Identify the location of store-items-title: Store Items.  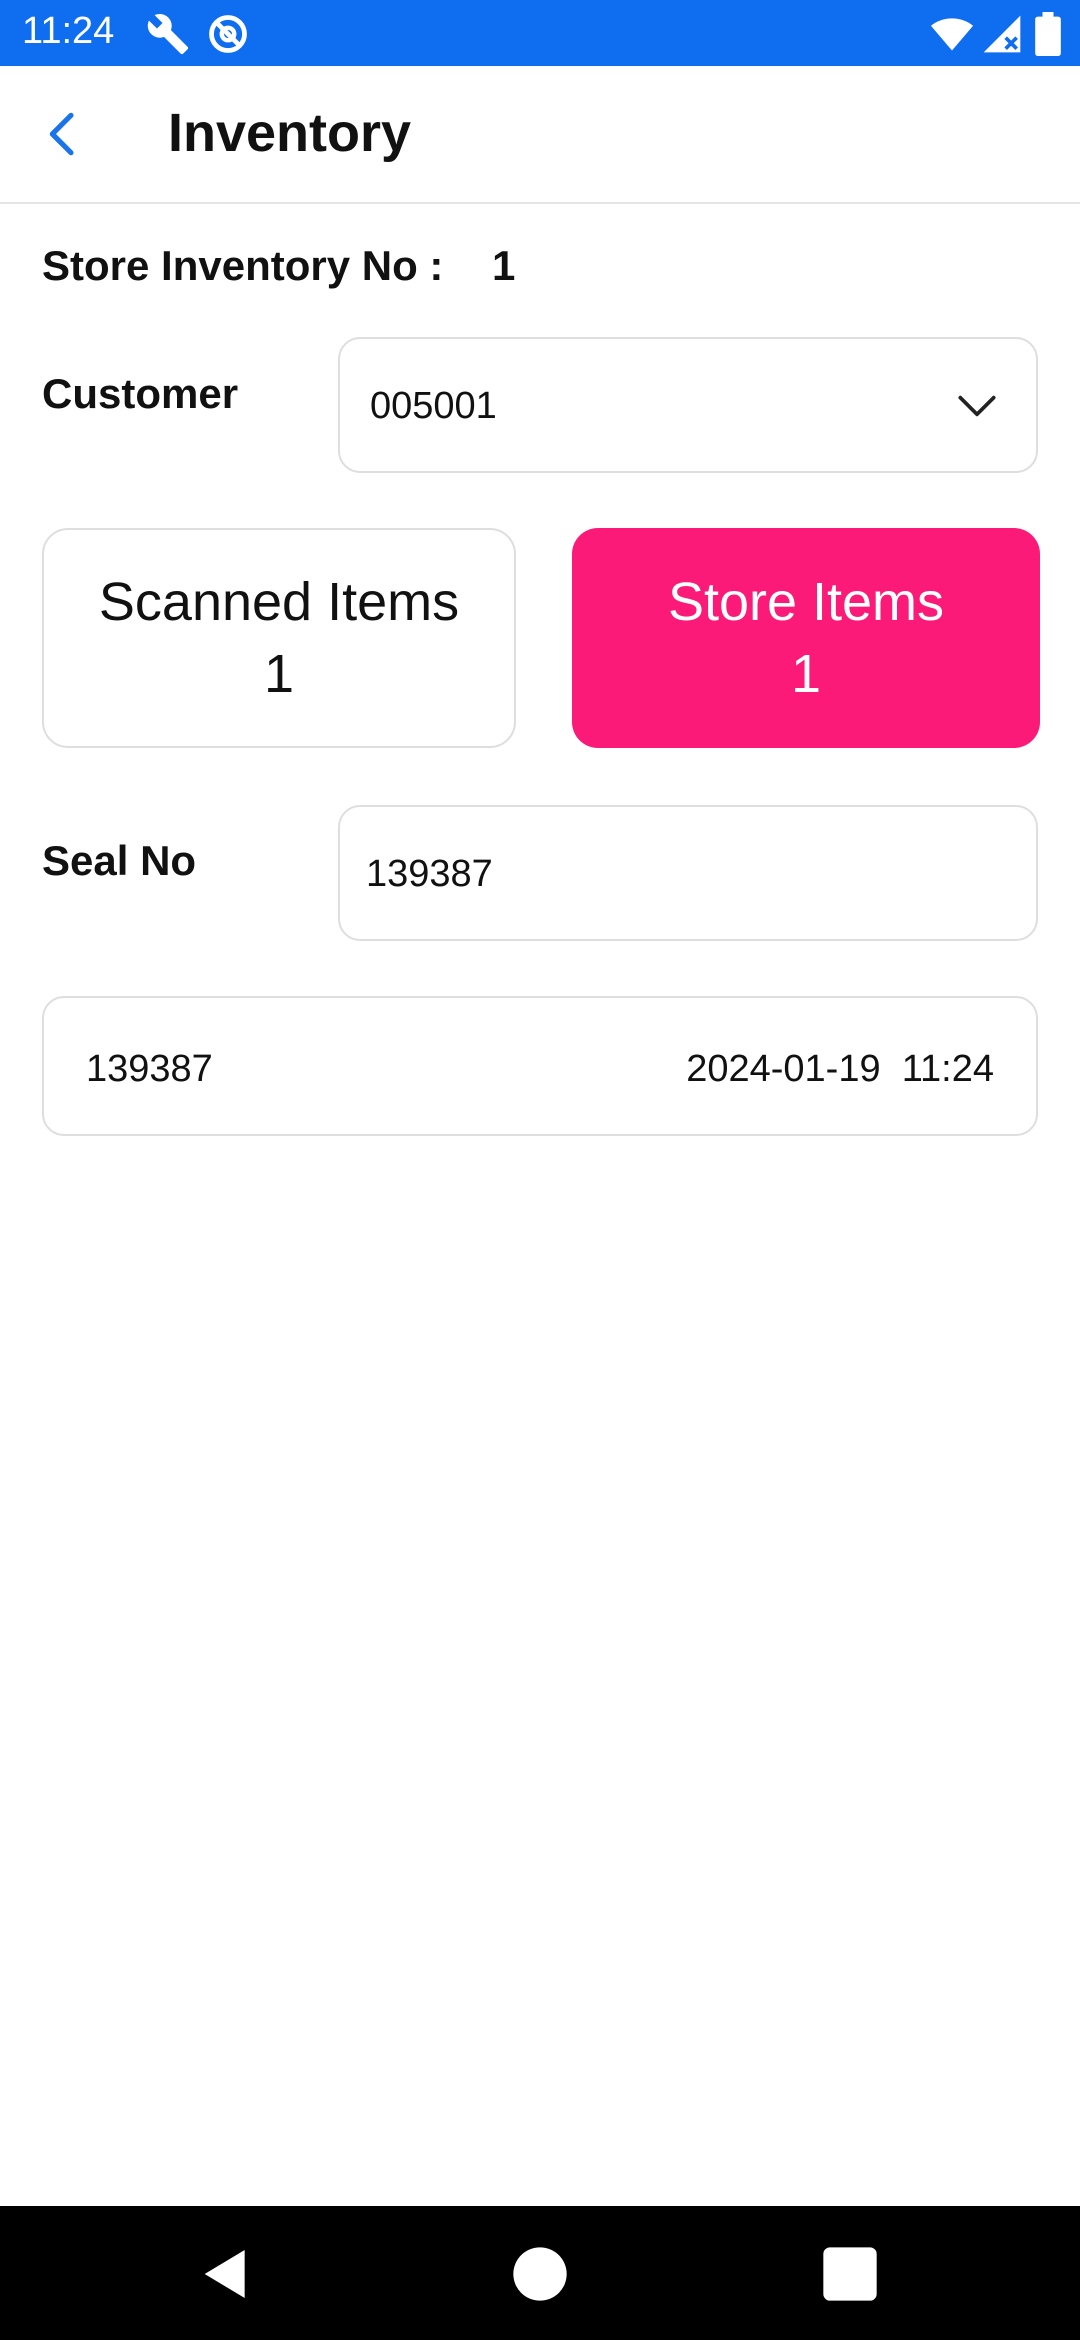
(806, 602).